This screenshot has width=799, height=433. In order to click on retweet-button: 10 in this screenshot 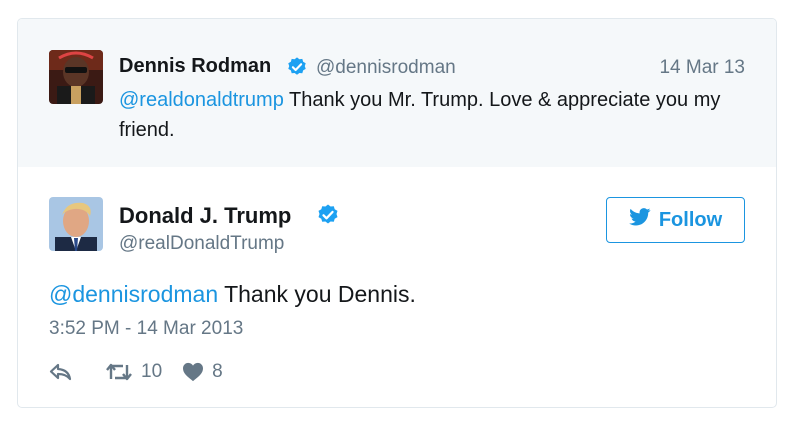, I will do `click(133, 372)`.